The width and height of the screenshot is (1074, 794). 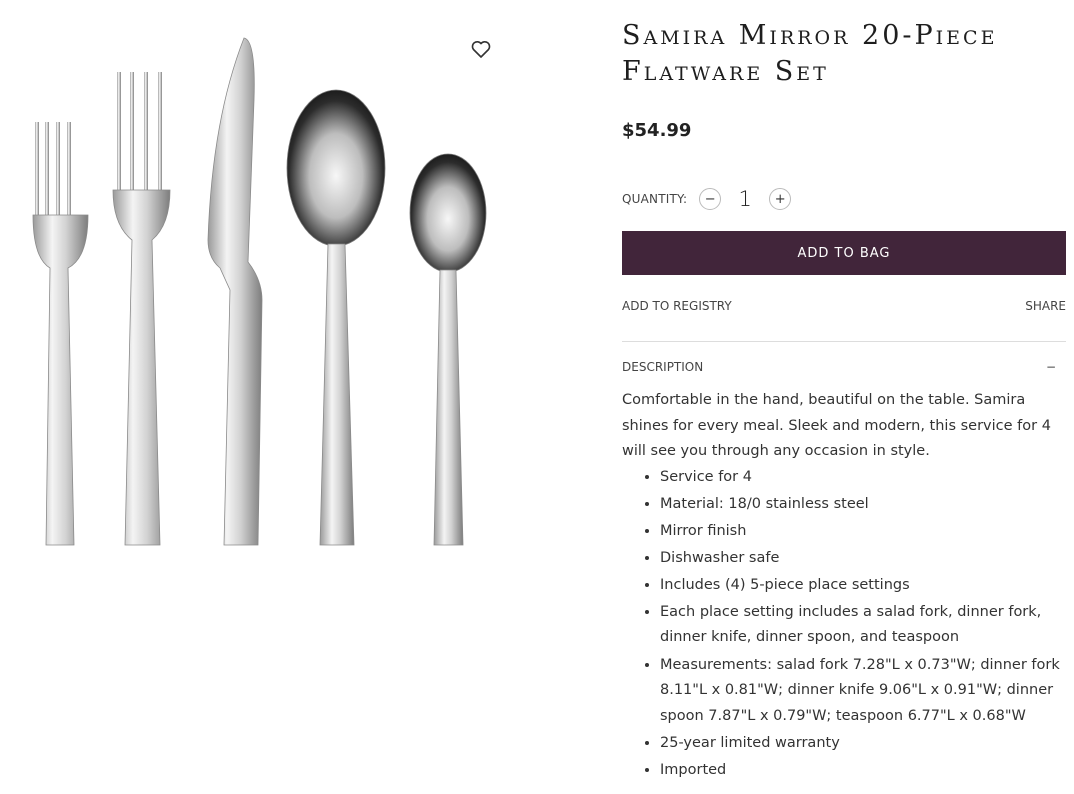 What do you see at coordinates (780, 199) in the screenshot?
I see `quantity-increase-button: +` at bounding box center [780, 199].